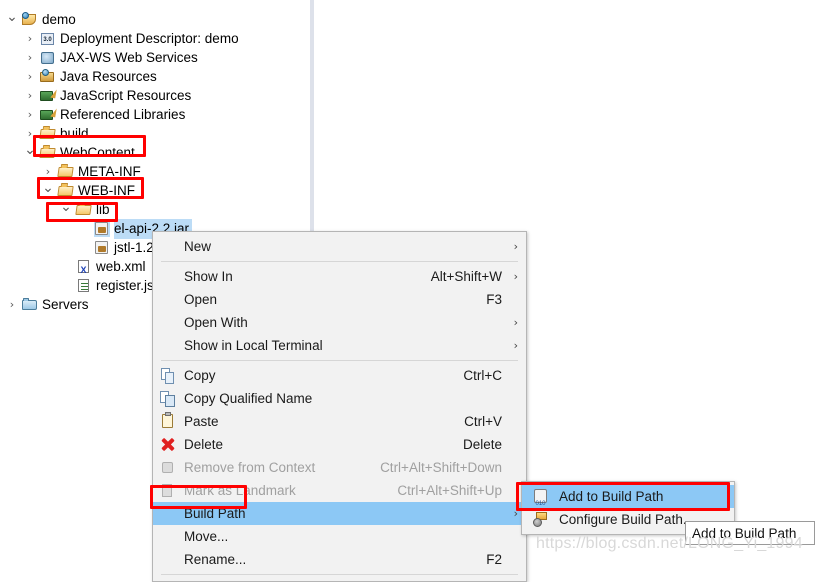 This screenshot has height=582, width=828. Describe the element at coordinates (108, 76) in the screenshot. I see `tree-item-label: Java Resources` at that location.